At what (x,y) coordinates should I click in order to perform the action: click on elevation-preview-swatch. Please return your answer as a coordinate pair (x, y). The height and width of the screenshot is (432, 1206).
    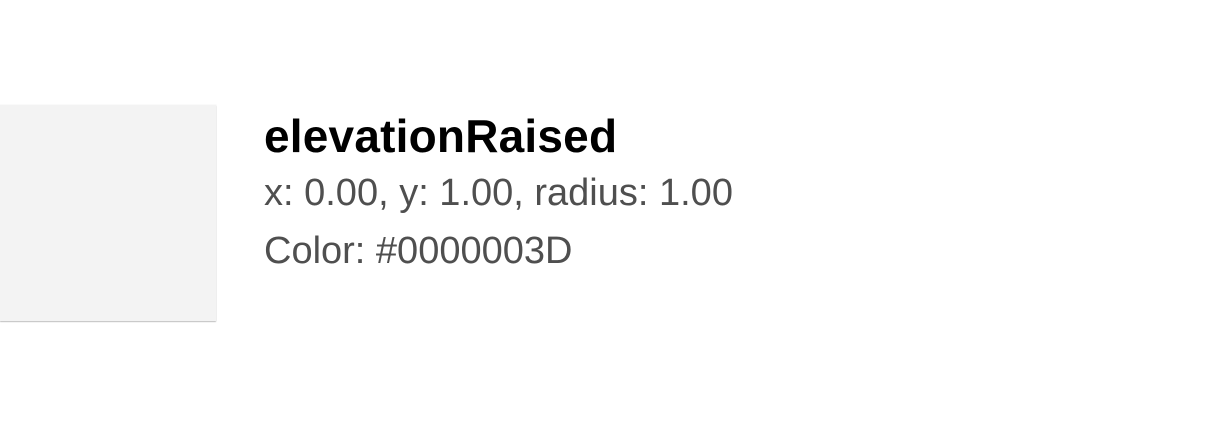
    Looking at the image, I should click on (108, 213).